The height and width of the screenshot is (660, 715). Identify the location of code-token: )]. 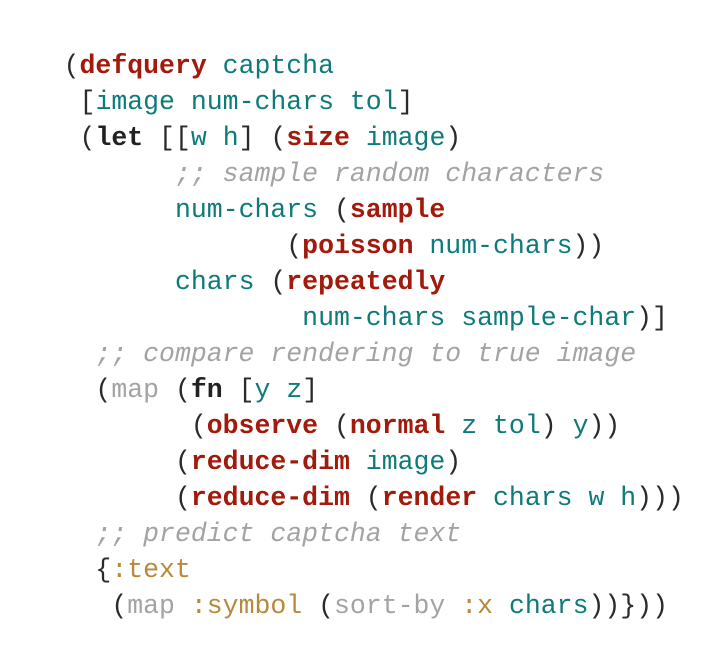
(652, 318).